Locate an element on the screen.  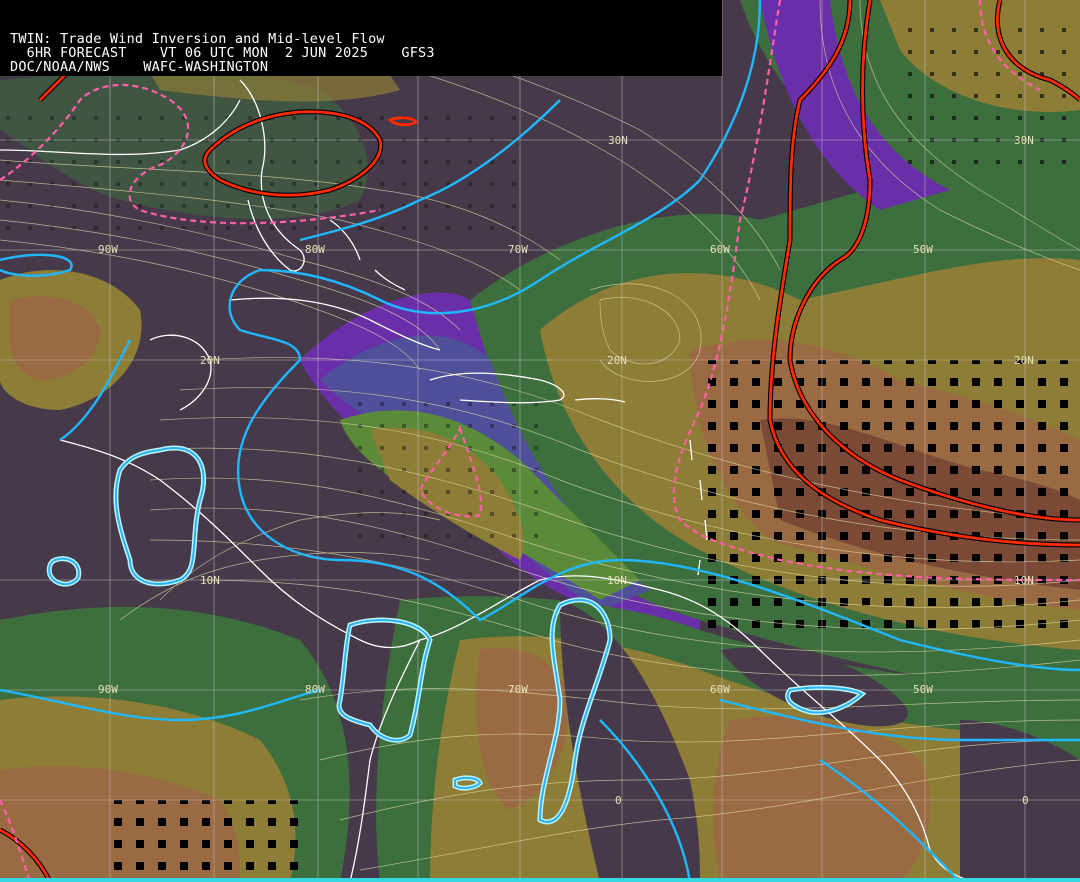
bottom-border is located at coordinates (540, 880).